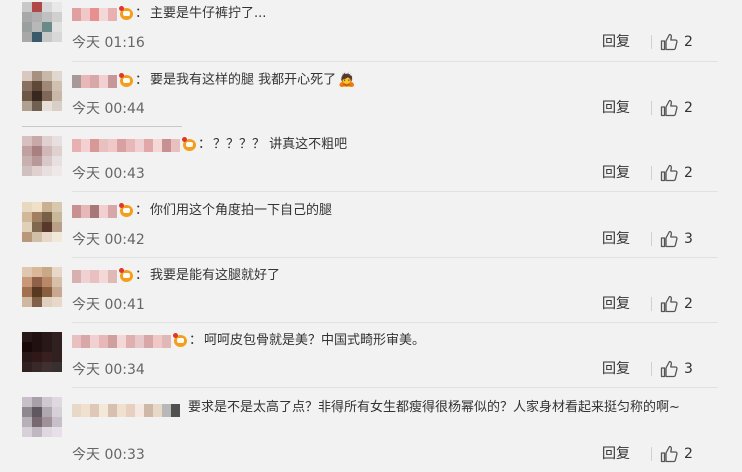  What do you see at coordinates (395, 239) in the screenshot?
I see `comment-meta: 今天 00:42 回复 3` at bounding box center [395, 239].